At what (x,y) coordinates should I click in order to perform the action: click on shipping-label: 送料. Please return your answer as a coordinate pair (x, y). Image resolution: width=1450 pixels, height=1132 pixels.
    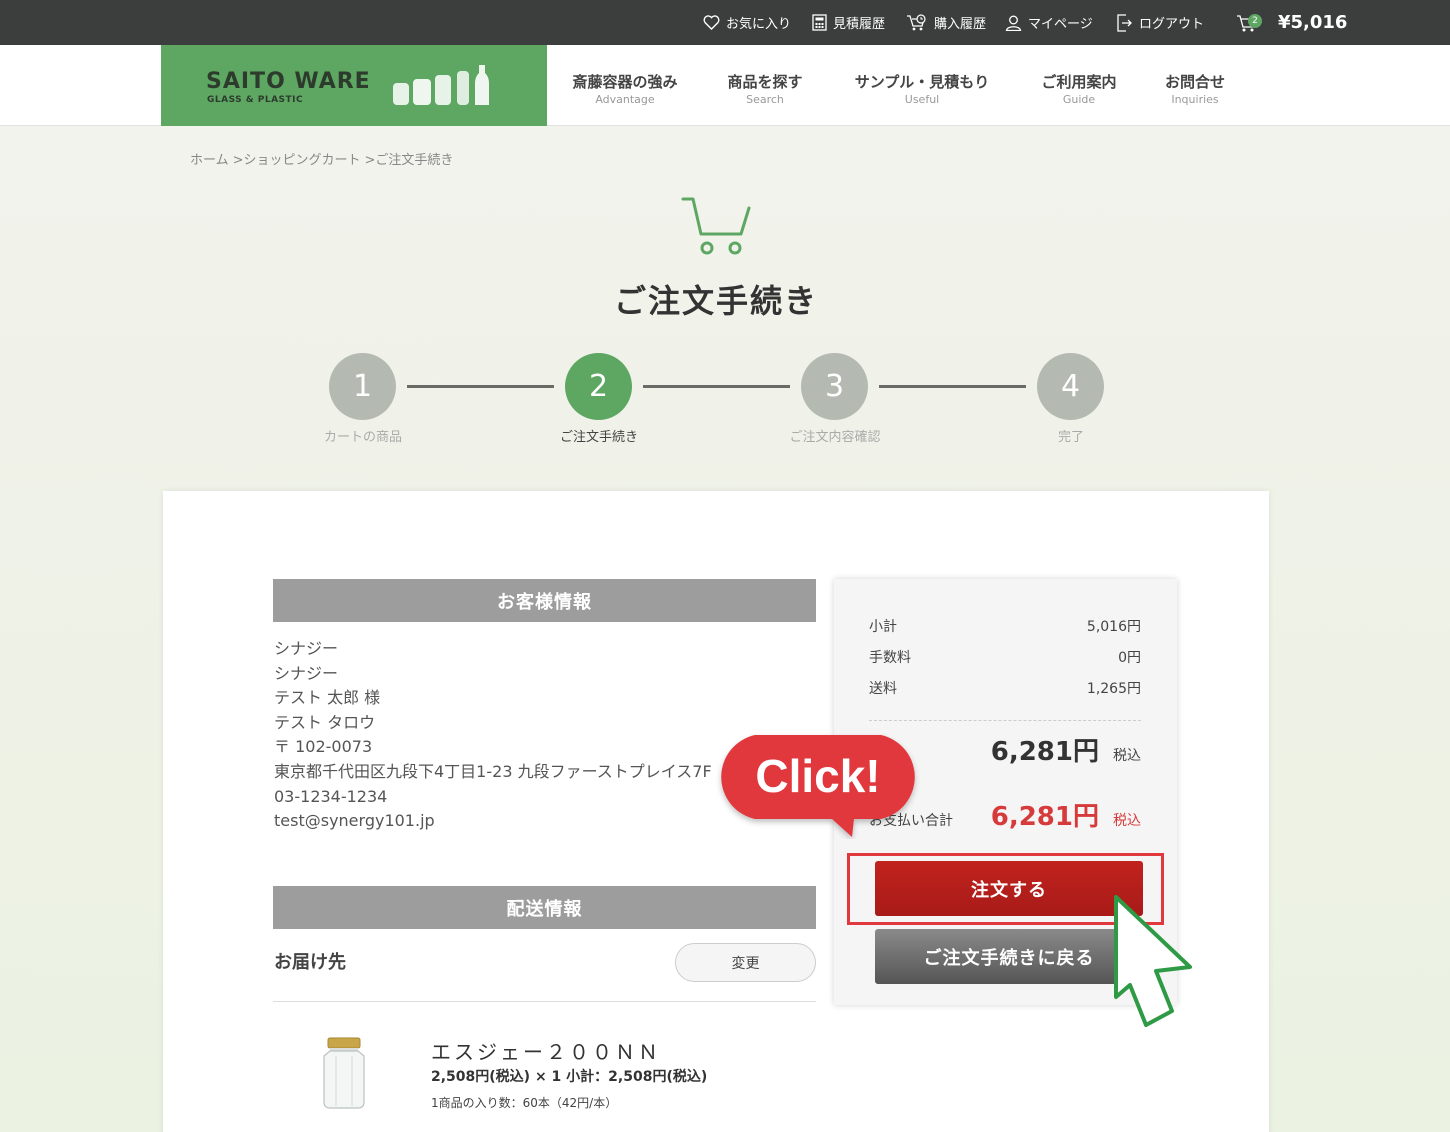
    Looking at the image, I should click on (883, 689).